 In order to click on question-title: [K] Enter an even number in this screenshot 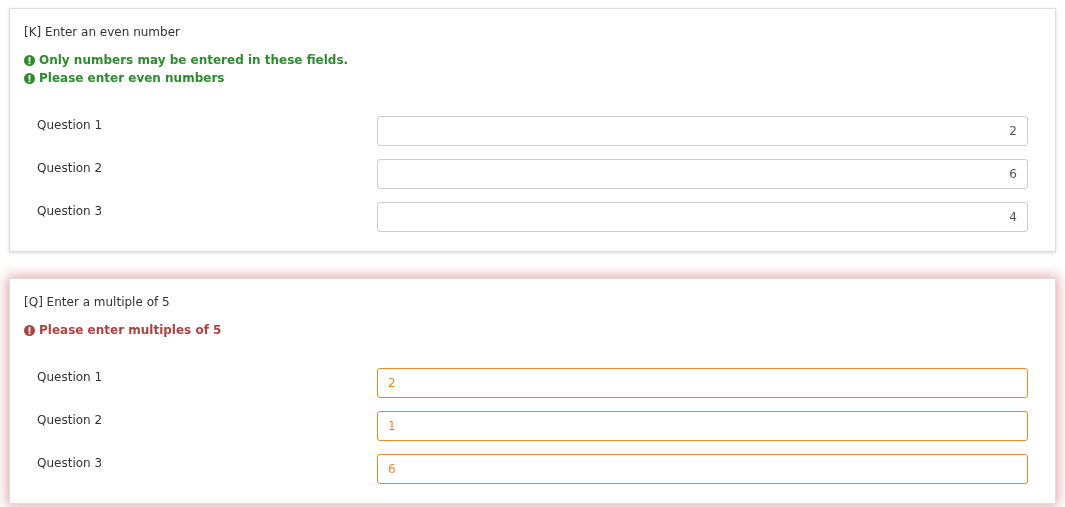, I will do `click(102, 32)`.